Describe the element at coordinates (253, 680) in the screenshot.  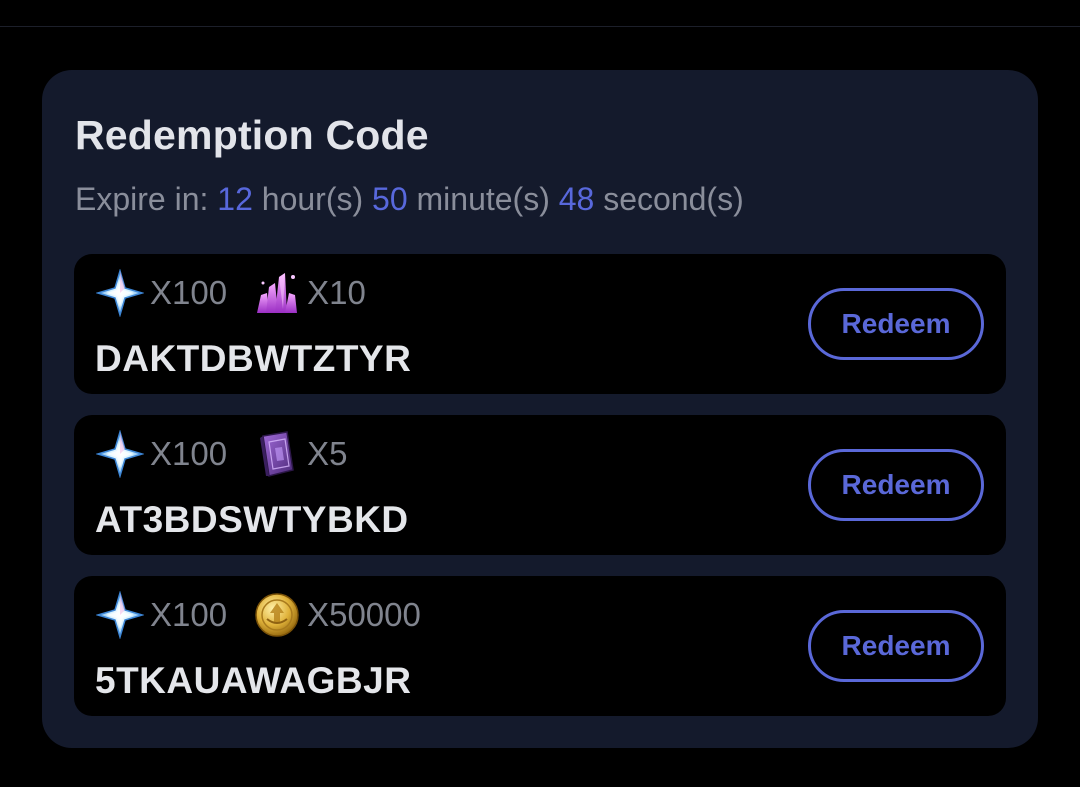
I see `redemption-code-text: 5TKAUAWAGBJR` at that location.